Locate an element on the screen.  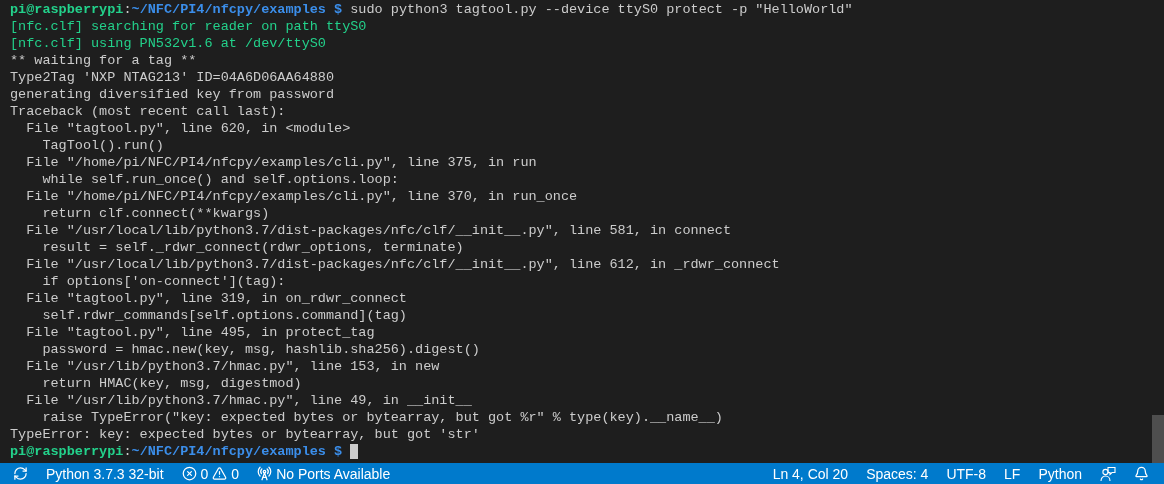
bell-icon is located at coordinates (1141, 473).